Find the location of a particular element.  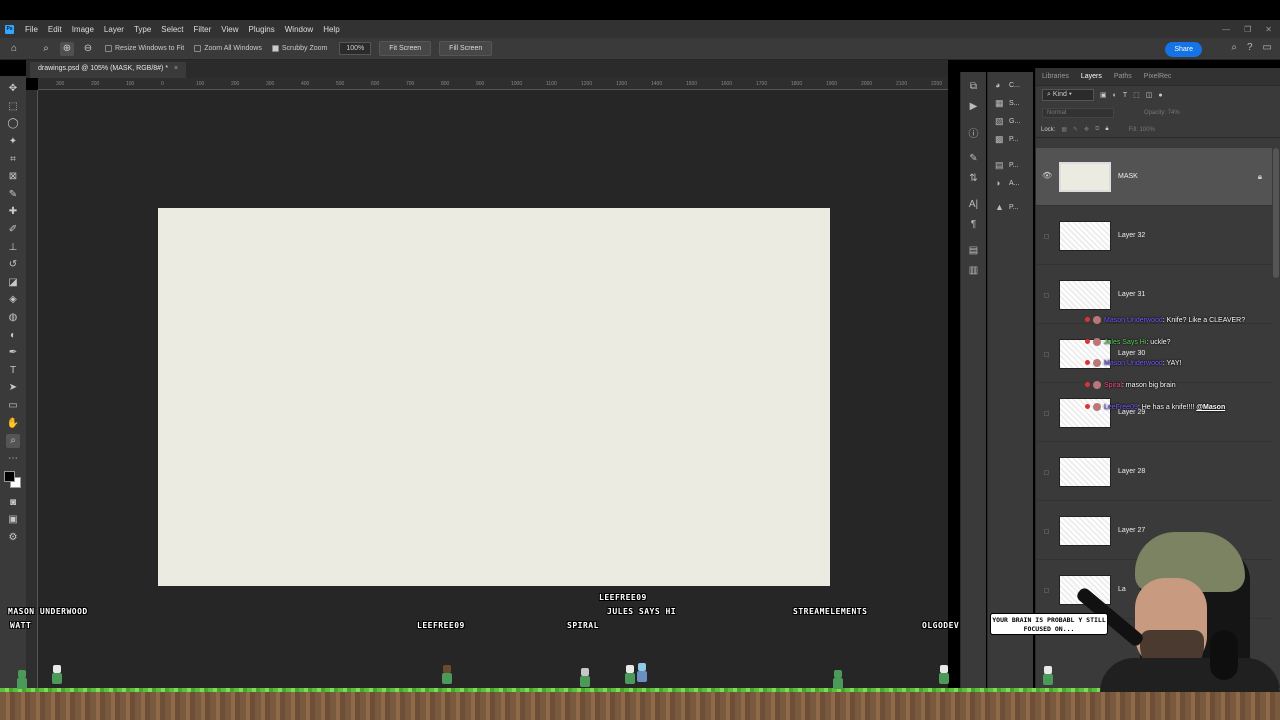

lock-artboard-icon: ⧉ is located at coordinates (1097, 129).